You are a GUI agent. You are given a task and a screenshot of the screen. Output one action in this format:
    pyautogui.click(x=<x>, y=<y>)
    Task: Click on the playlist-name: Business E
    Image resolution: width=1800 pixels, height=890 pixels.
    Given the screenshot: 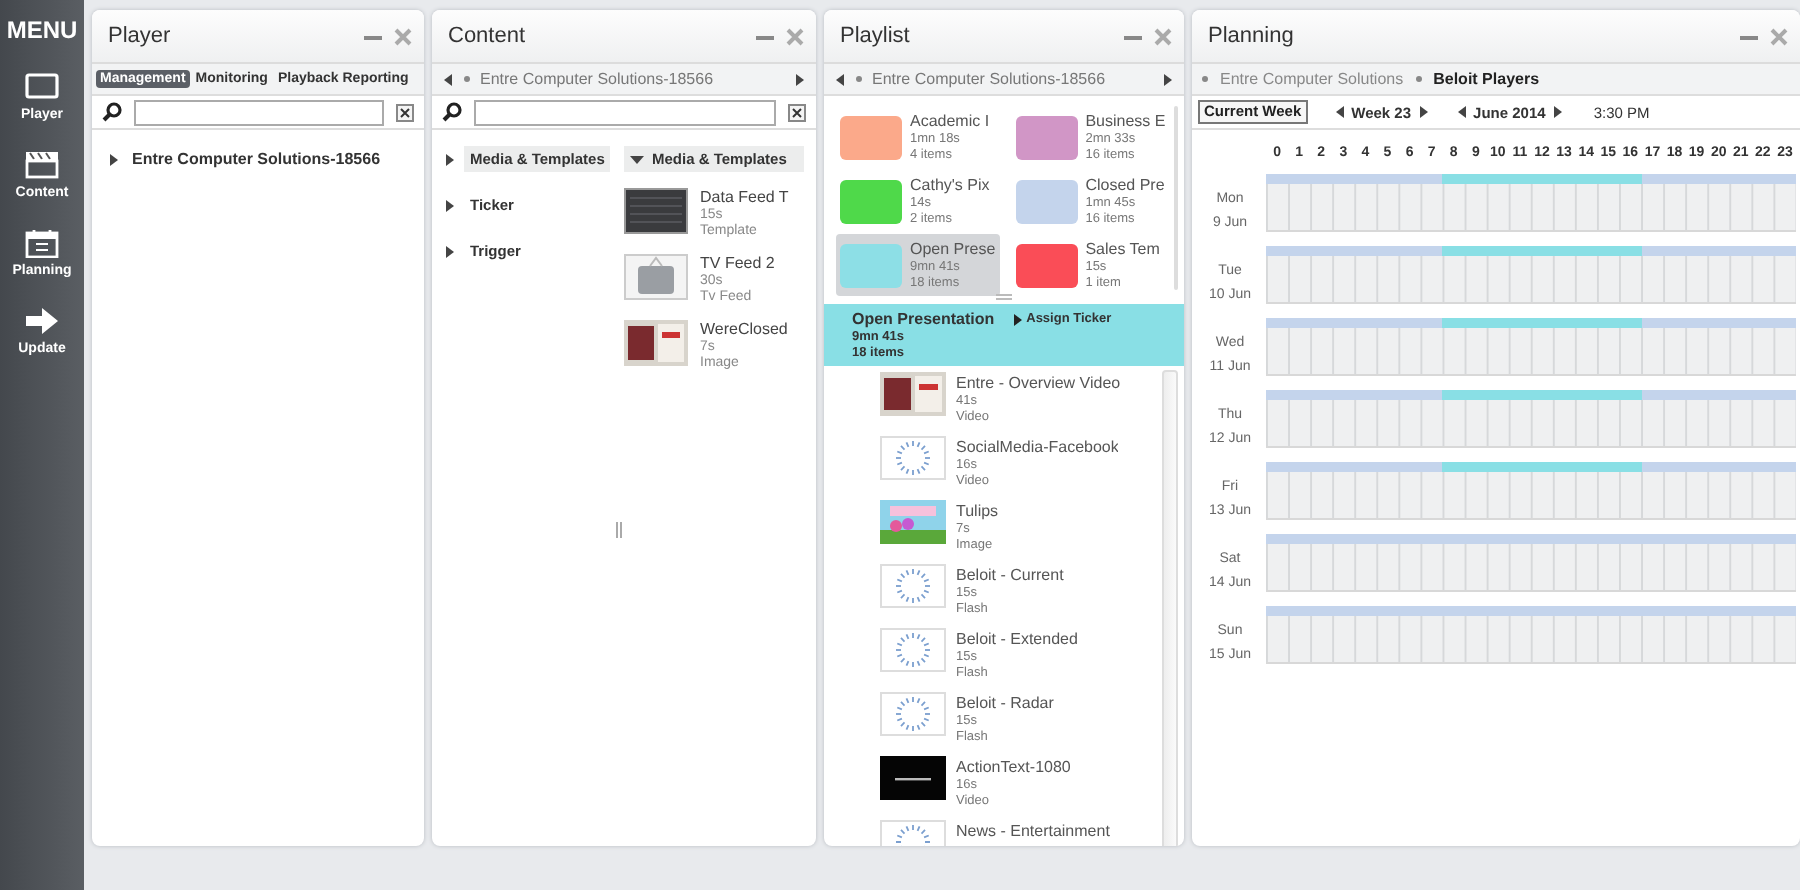 What is the action you would take?
    pyautogui.click(x=1125, y=121)
    